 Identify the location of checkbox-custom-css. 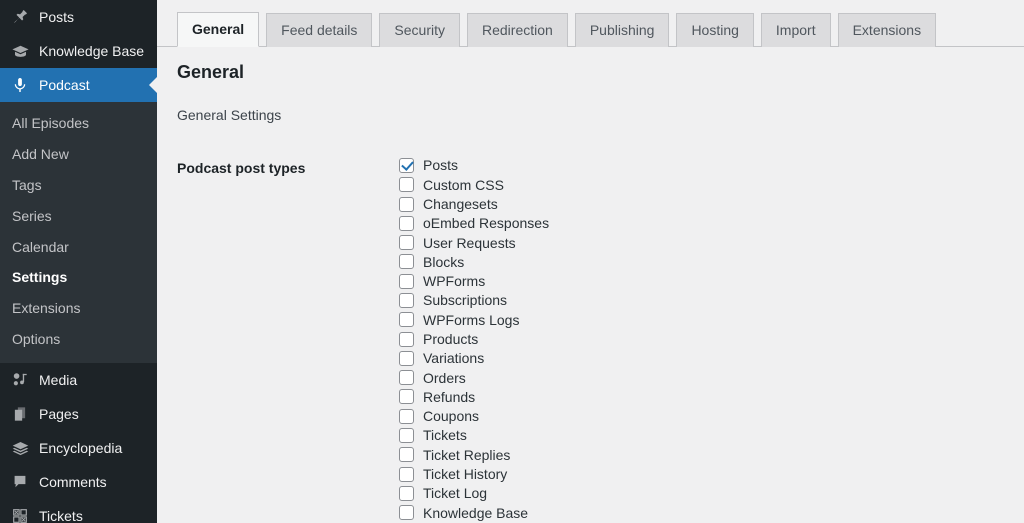
(406, 185).